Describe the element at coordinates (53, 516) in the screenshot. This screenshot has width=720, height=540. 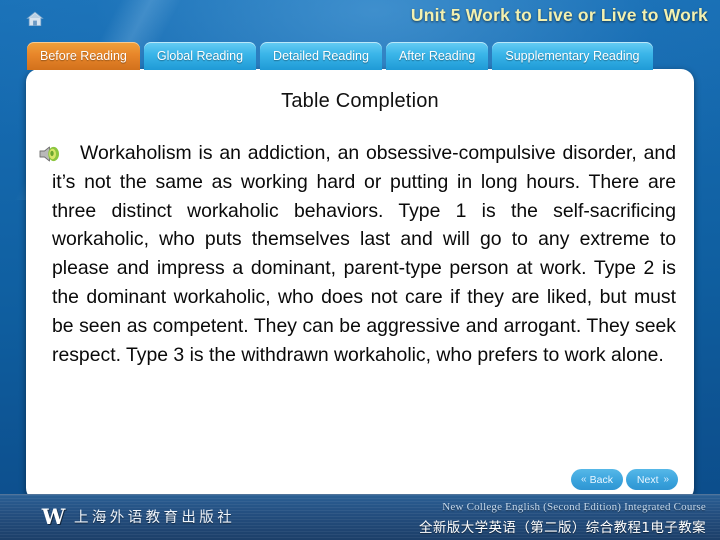
I see `publisher-w-logo-icon: W` at that location.